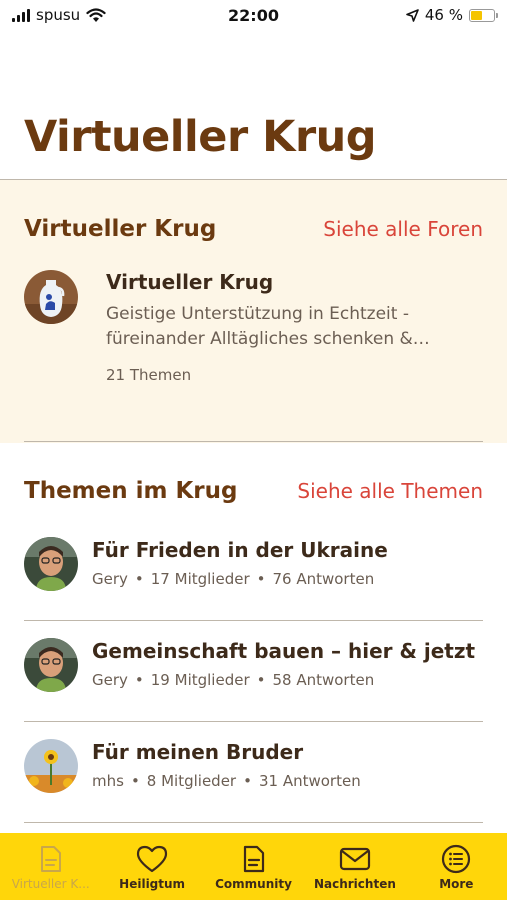 The width and height of the screenshot is (507, 900). I want to click on tab-label: Heiligtum, so click(152, 884).